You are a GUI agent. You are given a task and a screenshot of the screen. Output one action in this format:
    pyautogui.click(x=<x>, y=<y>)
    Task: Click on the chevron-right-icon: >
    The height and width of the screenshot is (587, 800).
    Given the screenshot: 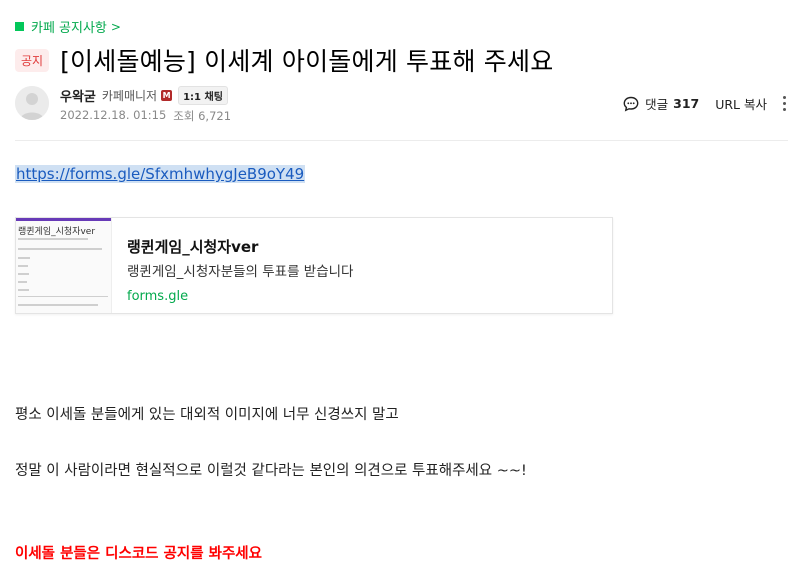 What is the action you would take?
    pyautogui.click(x=115, y=26)
    